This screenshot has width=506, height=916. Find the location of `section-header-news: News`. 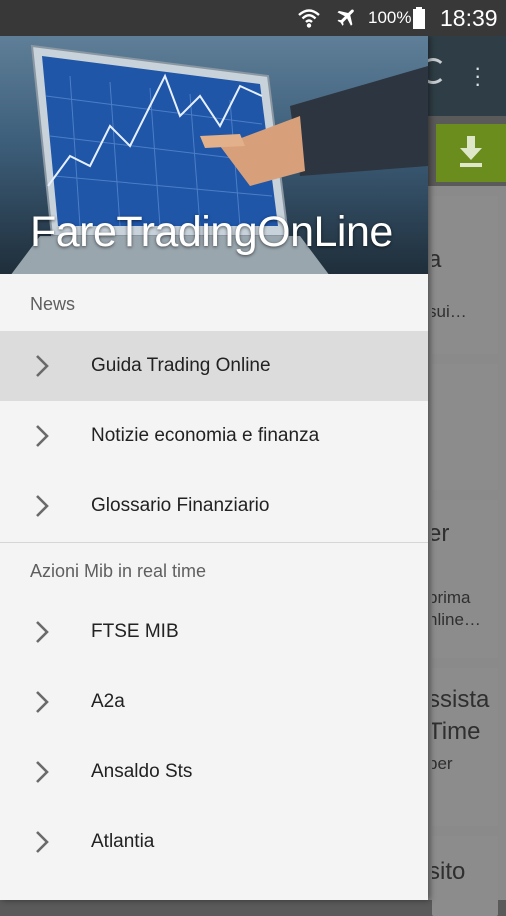

section-header-news: News is located at coordinates (53, 304).